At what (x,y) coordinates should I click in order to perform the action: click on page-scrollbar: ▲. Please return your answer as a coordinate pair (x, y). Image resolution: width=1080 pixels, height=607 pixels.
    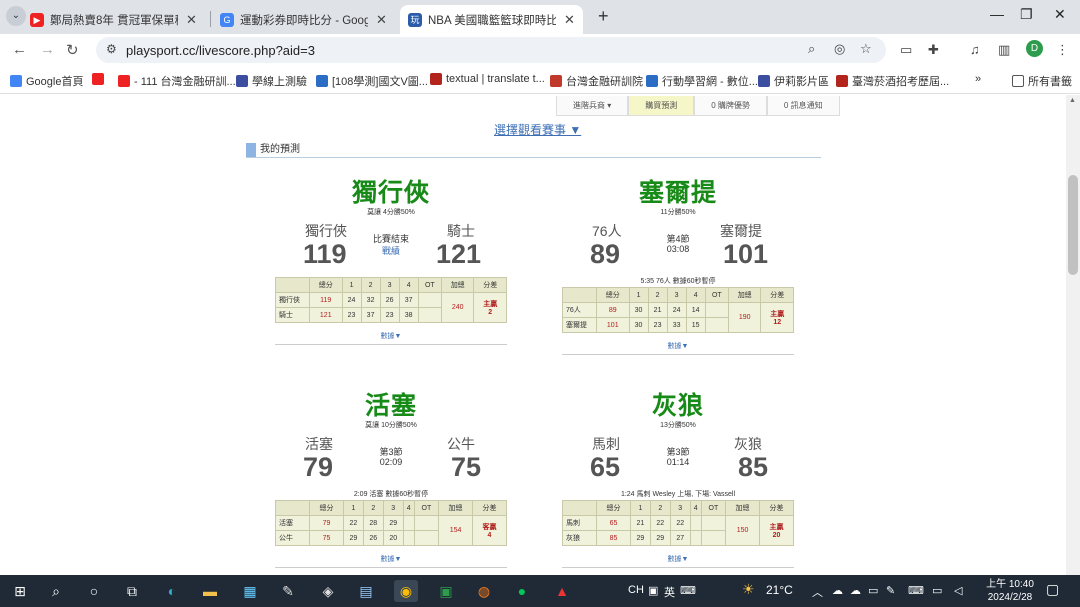
    Looking at the image, I should click on (1073, 335).